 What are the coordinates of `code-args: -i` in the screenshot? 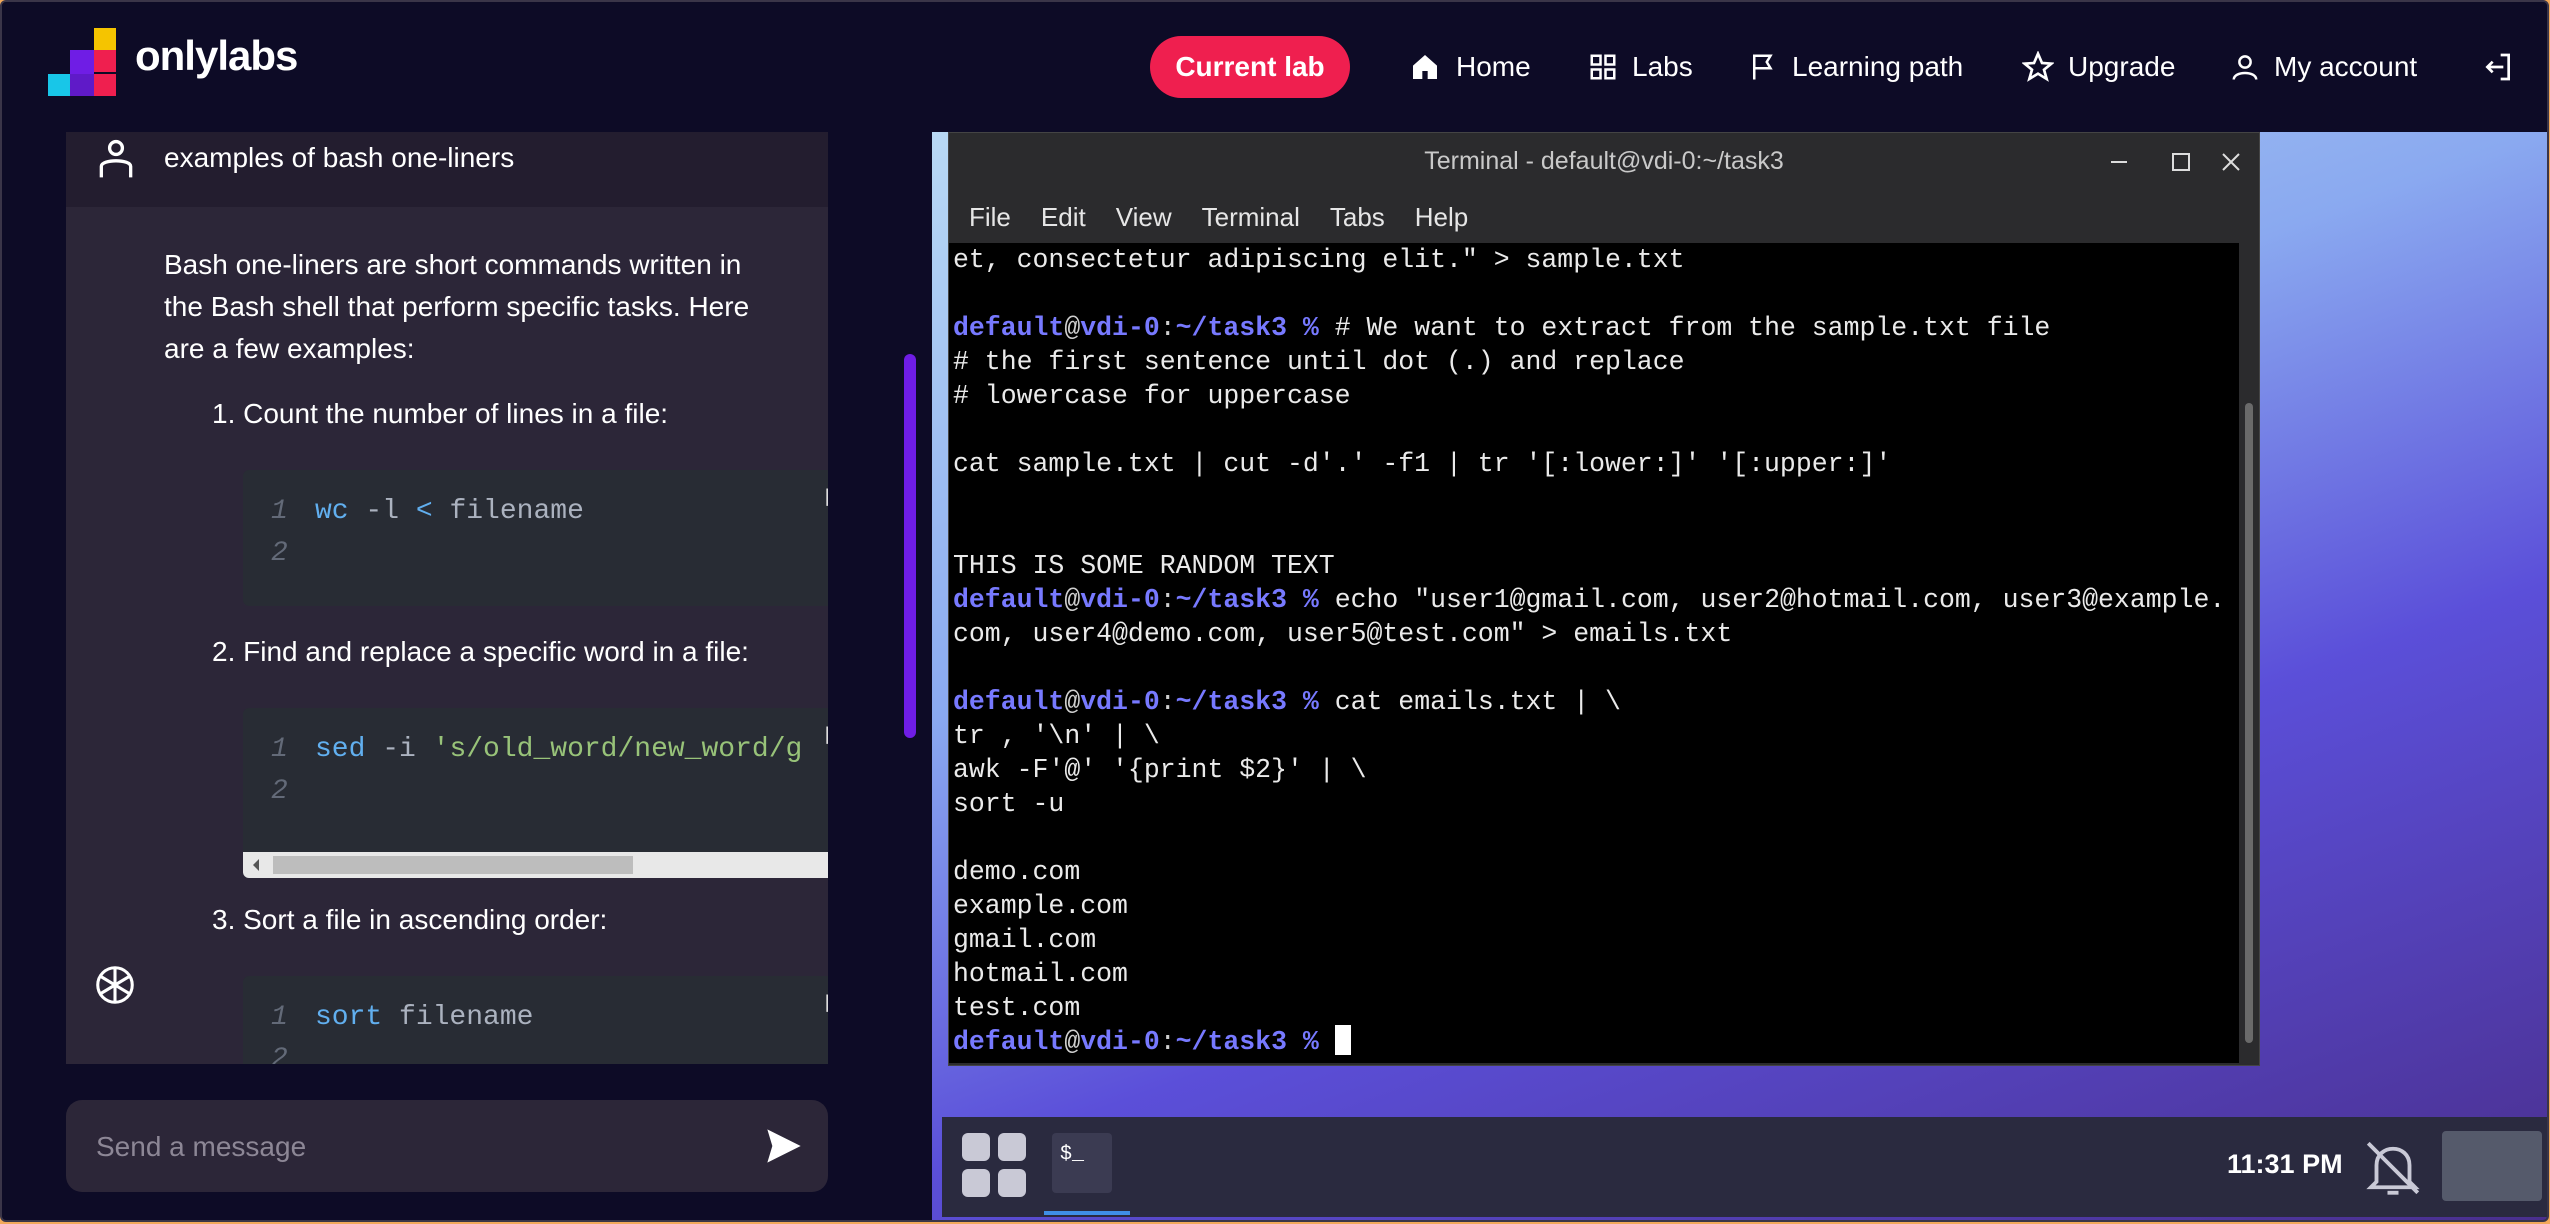 It's located at (399, 749).